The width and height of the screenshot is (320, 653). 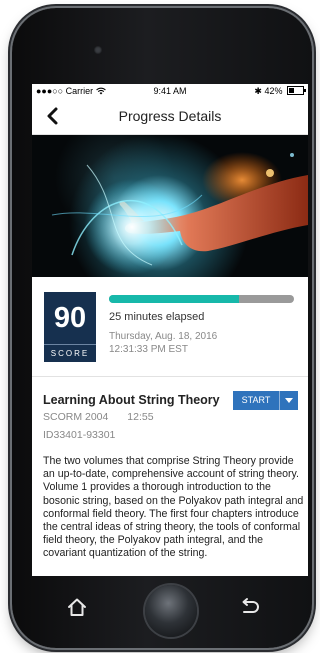 I want to click on progress-fill, so click(x=174, y=299).